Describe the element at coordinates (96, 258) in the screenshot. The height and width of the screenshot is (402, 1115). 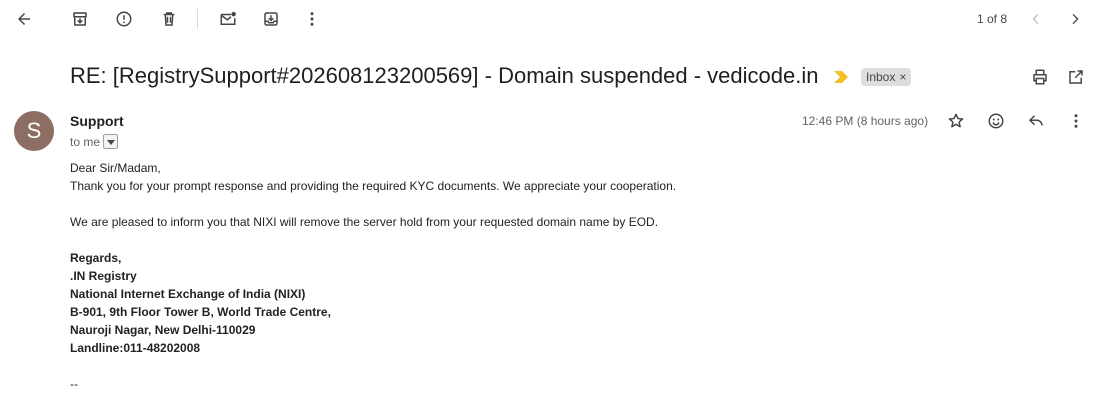
I see `signature-regards: Regards,` at that location.